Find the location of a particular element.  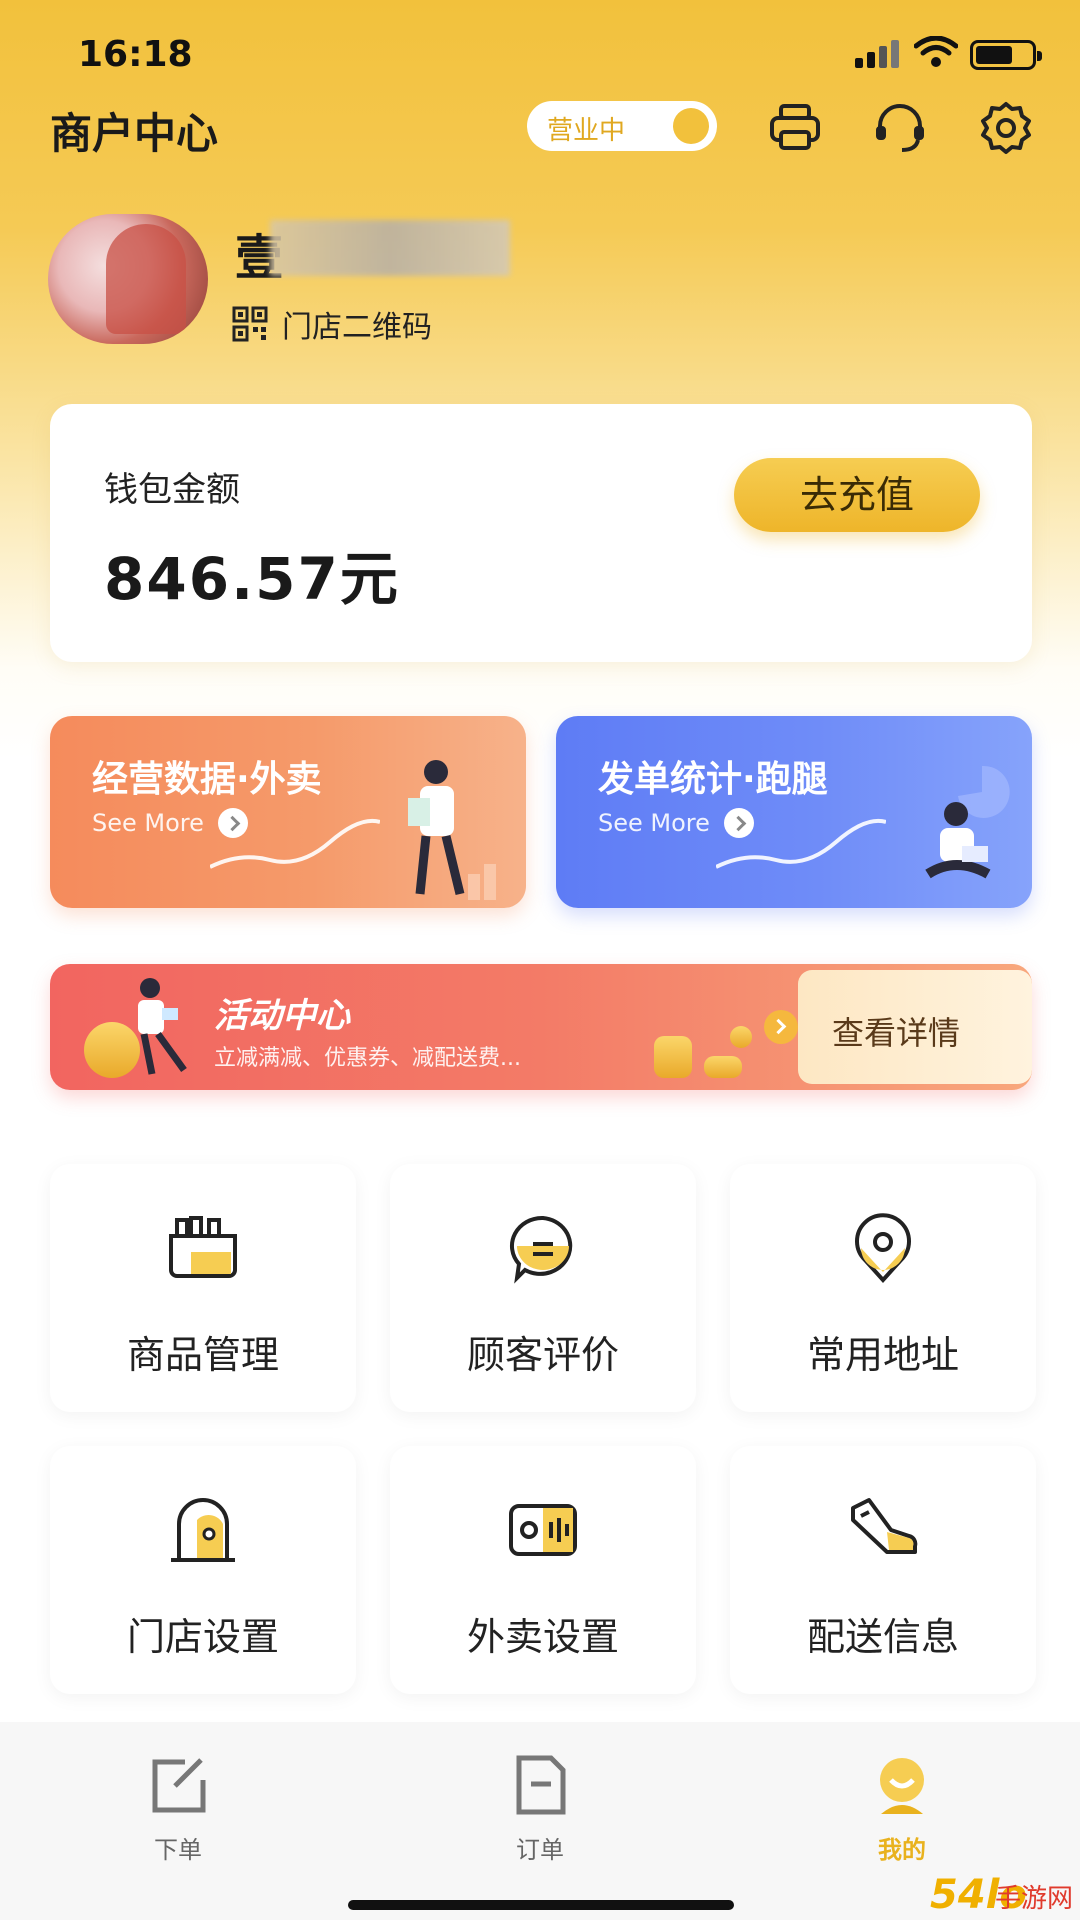

order-statistics-title: 发单统计·跑腿 is located at coordinates (713, 779).